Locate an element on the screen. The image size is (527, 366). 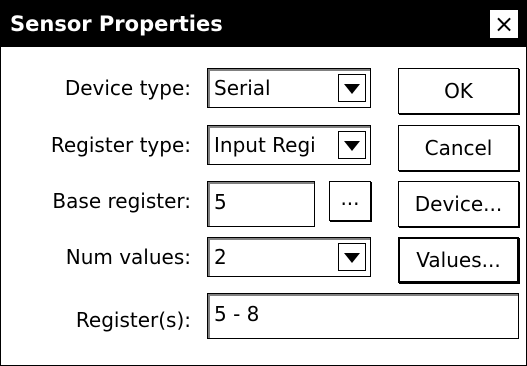
base-register-label: Base register: is located at coordinates (121, 201).